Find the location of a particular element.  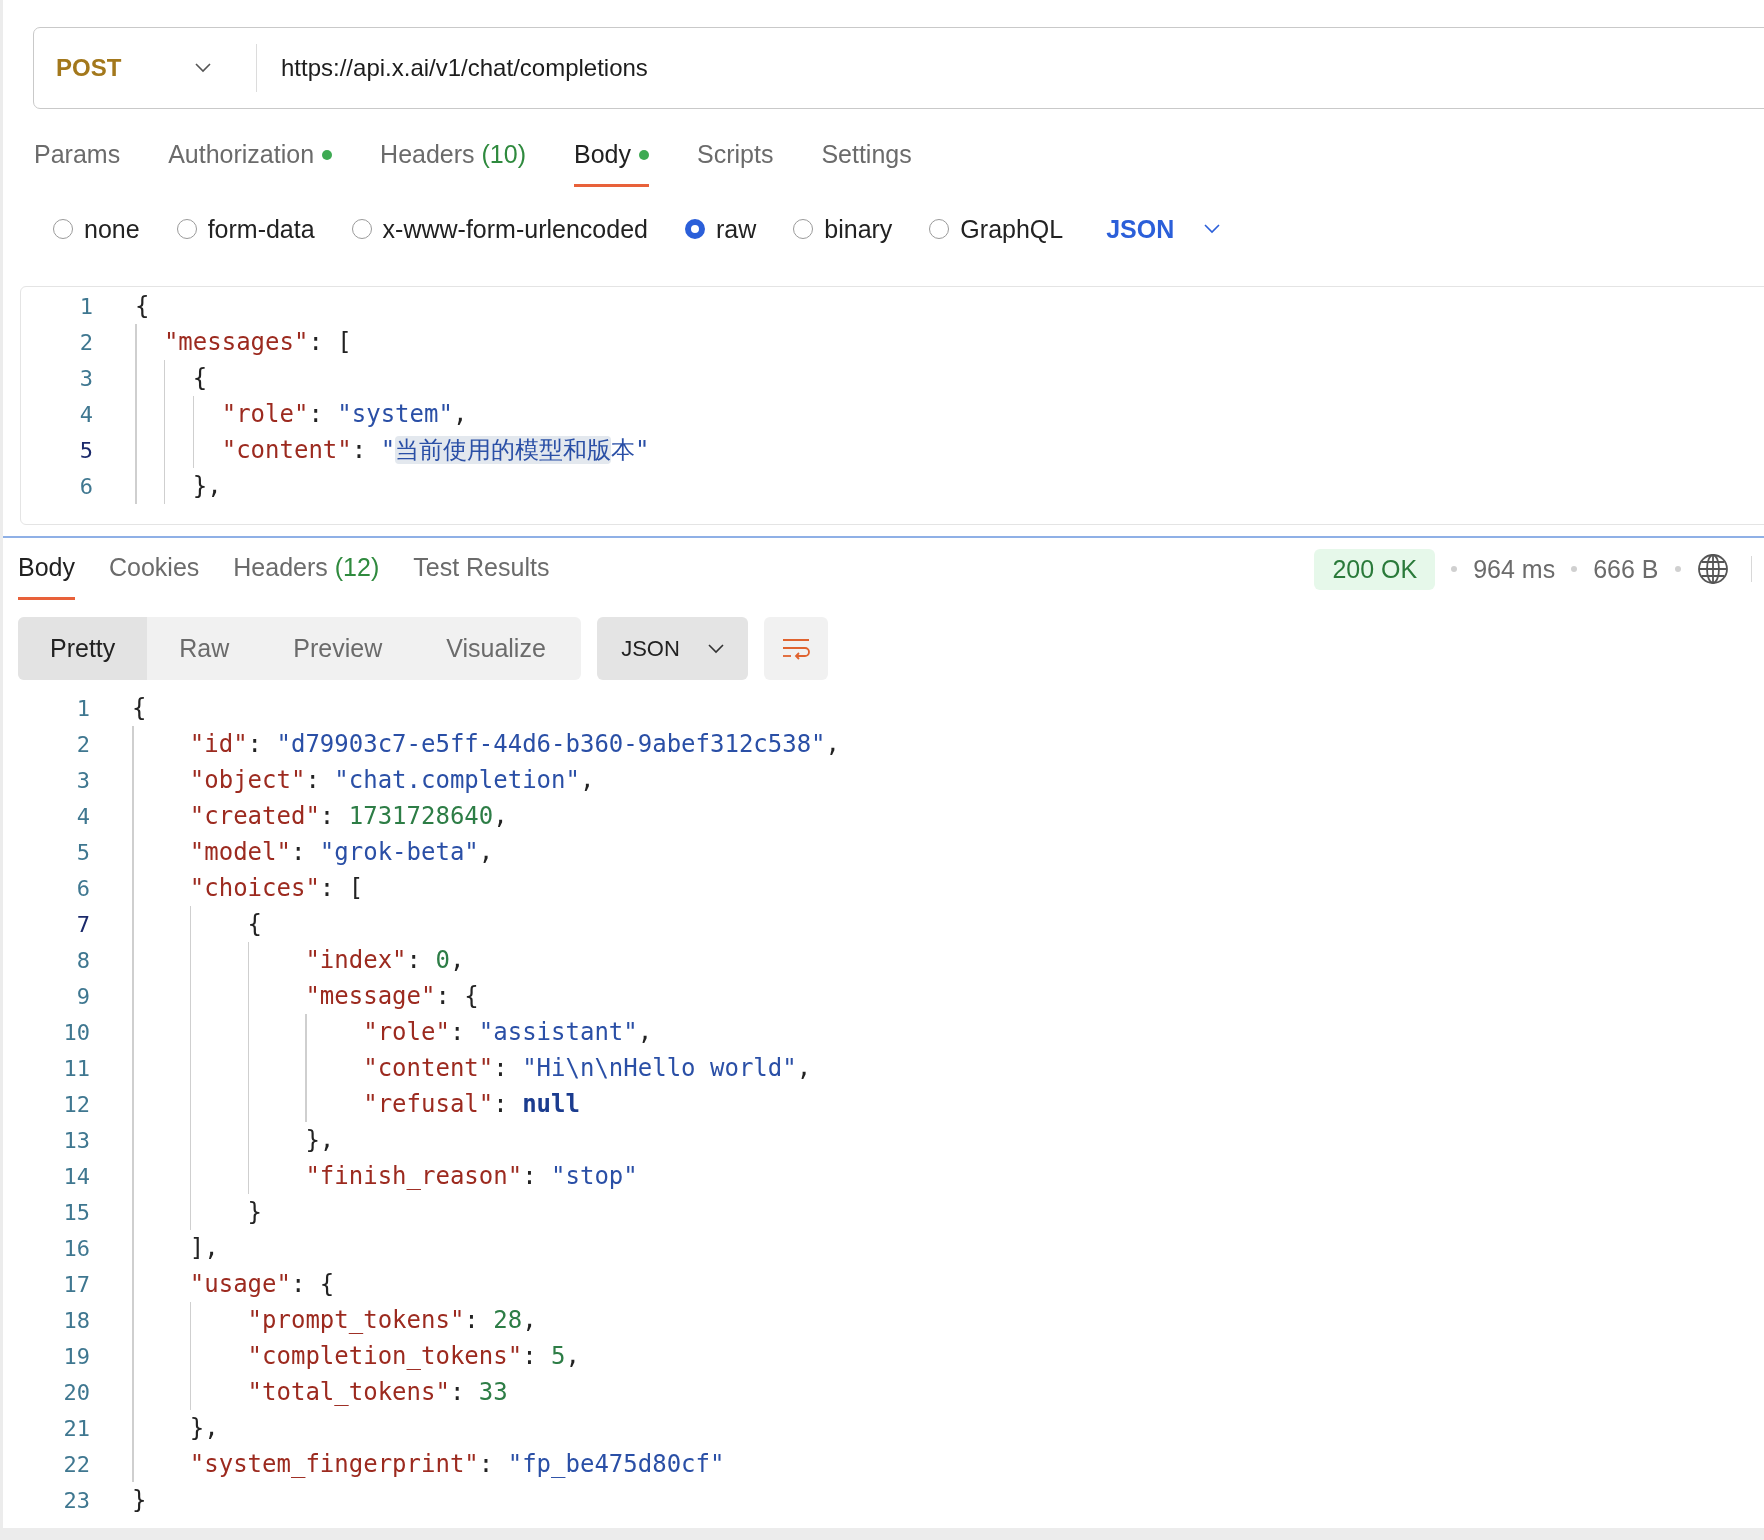

line-number: 9 is located at coordinates (82, 996).